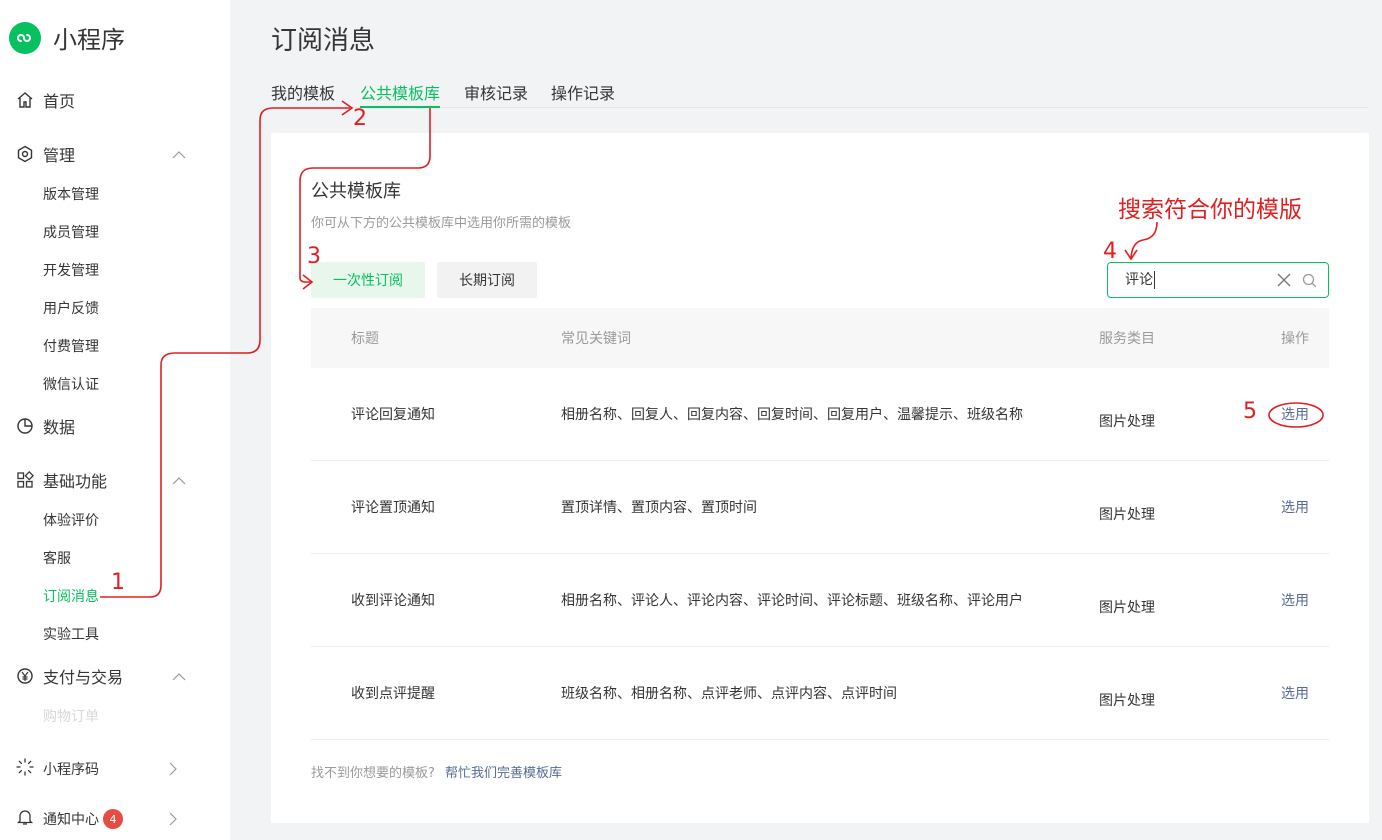 The width and height of the screenshot is (1382, 840). Describe the element at coordinates (360, 118) in the screenshot. I see `annotation-step-2: 2` at that location.